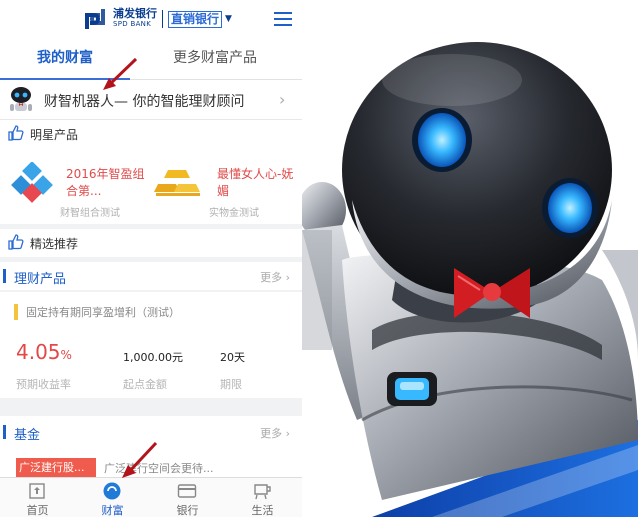  I want to click on nav-label: 生活, so click(262, 510).